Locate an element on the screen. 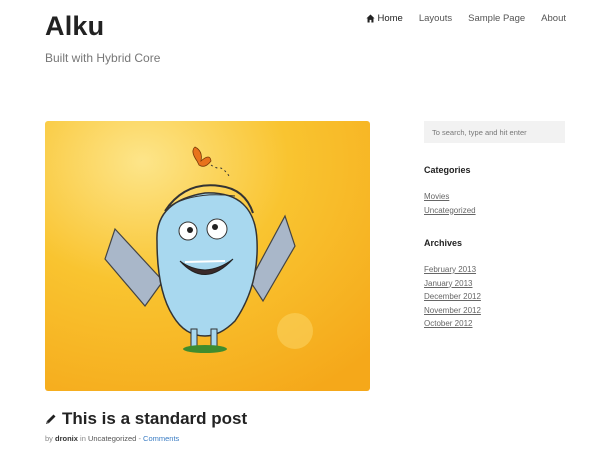 Image resolution: width=600 pixels, height=450 pixels. list-item: January 2013 is located at coordinates (452, 284).